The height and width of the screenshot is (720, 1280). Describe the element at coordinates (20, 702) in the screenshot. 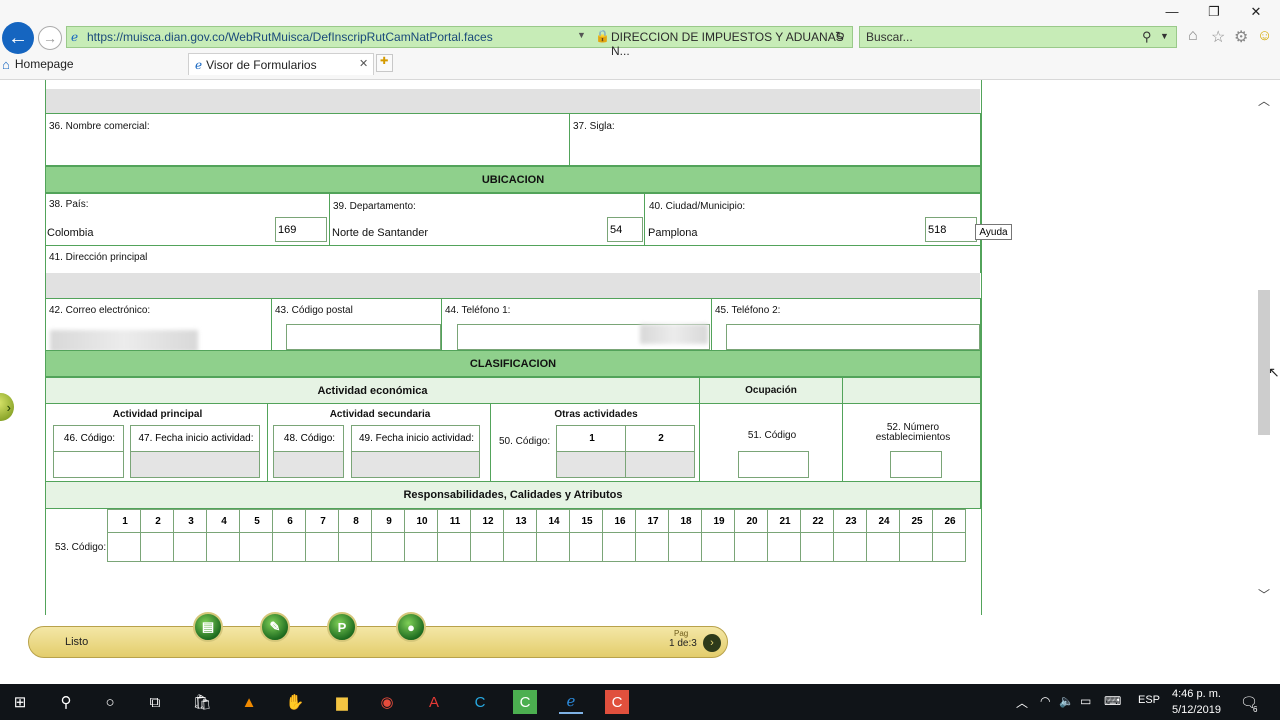

I see `windows-start-icon: ⊞` at that location.